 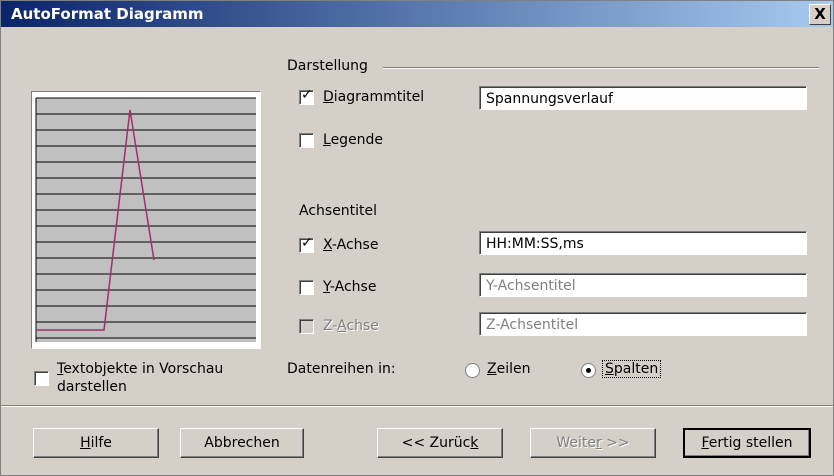 What do you see at coordinates (474, 443) in the screenshot?
I see `access-key-k: k` at bounding box center [474, 443].